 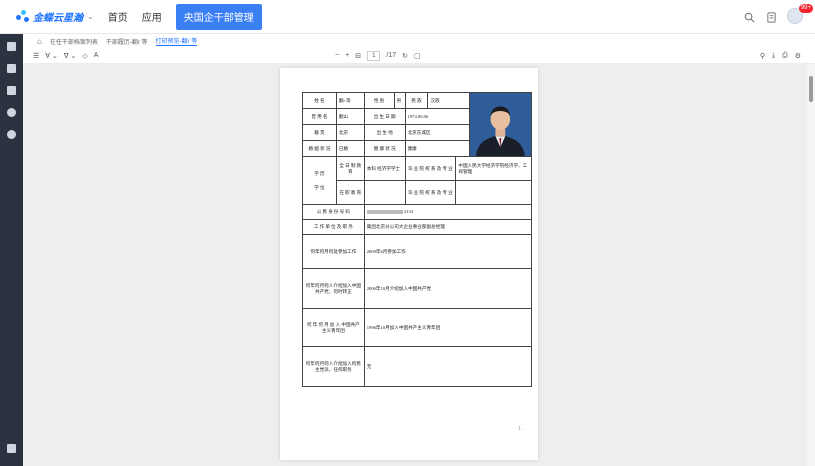 I want to click on ethnic-label: 民 族, so click(x=416, y=100).